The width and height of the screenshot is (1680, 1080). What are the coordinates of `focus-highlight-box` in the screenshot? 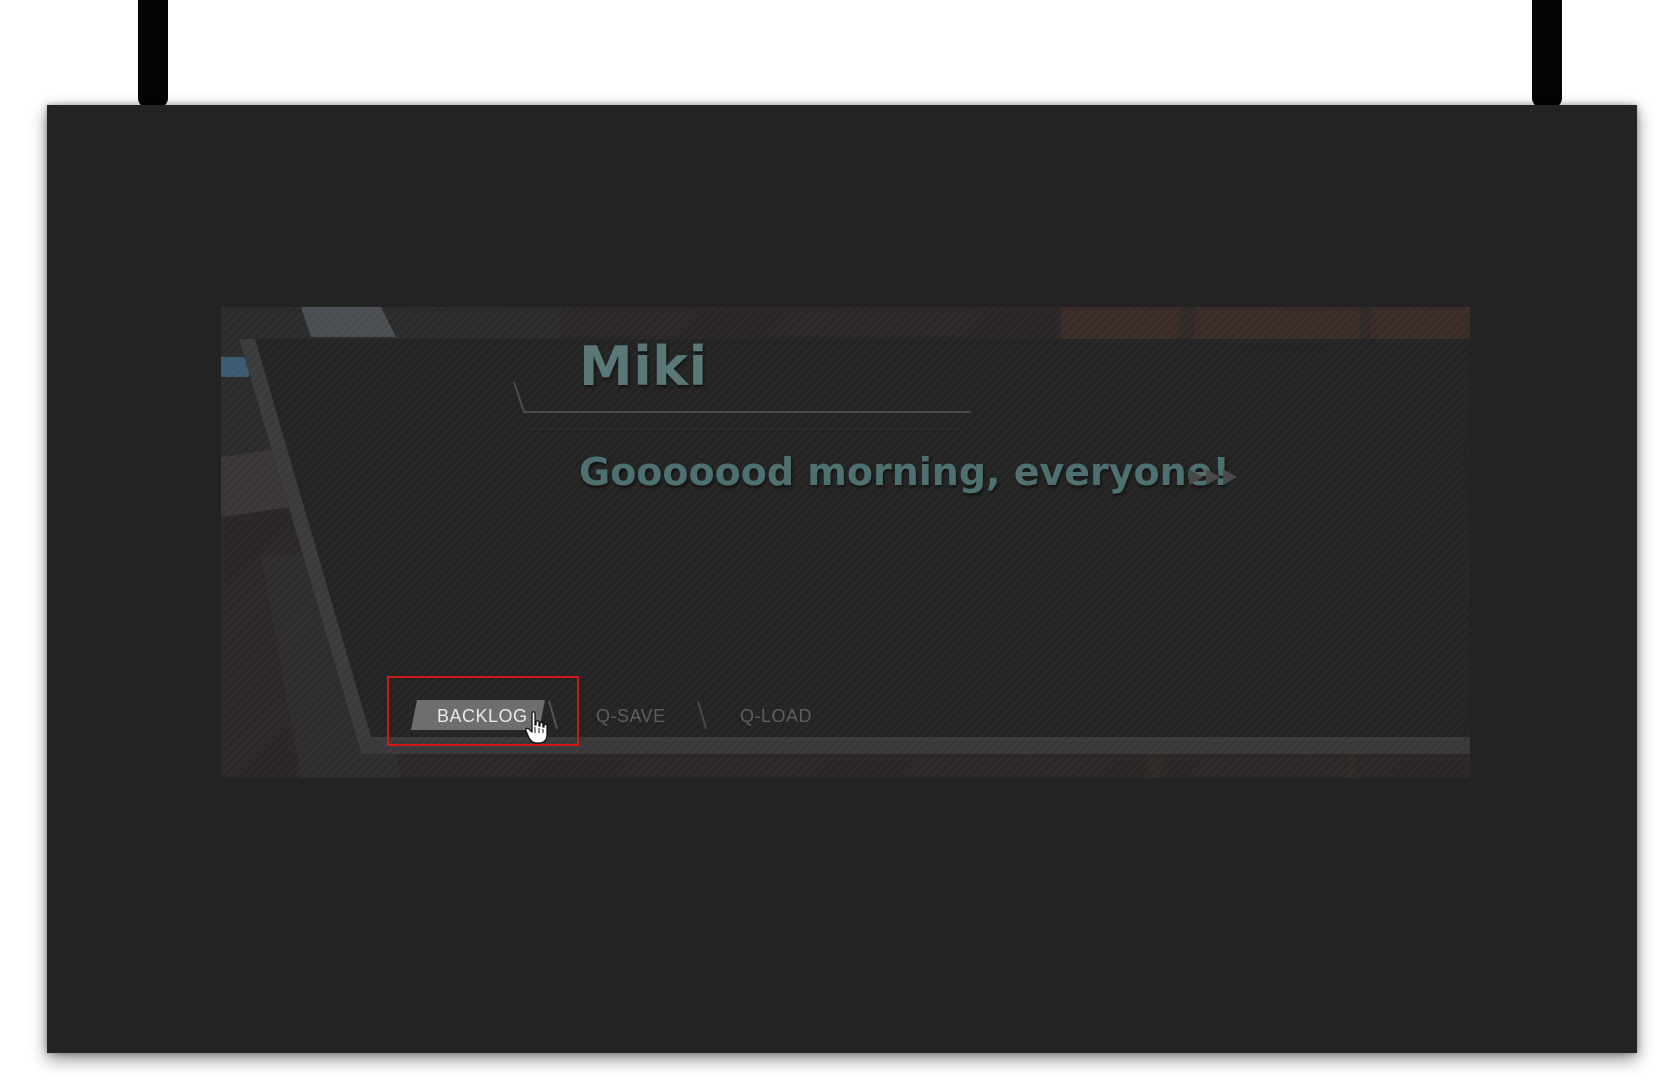 It's located at (483, 711).